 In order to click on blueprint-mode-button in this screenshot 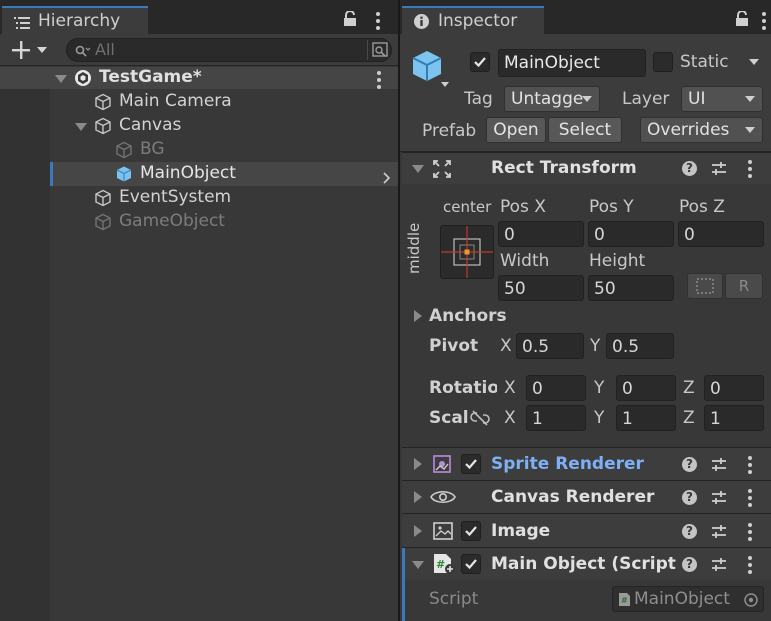, I will do `click(705, 286)`.